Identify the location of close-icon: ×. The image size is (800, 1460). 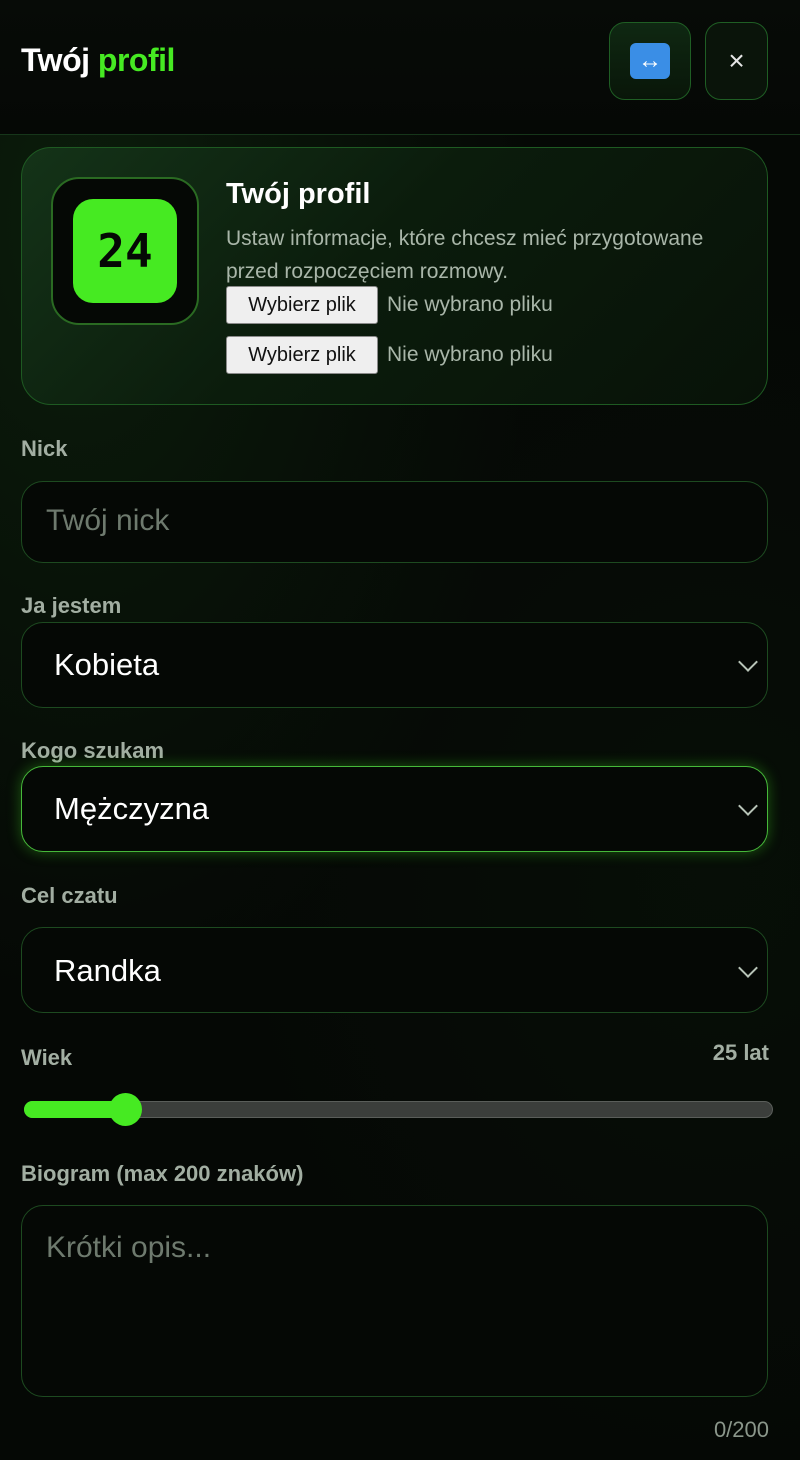
(736, 60).